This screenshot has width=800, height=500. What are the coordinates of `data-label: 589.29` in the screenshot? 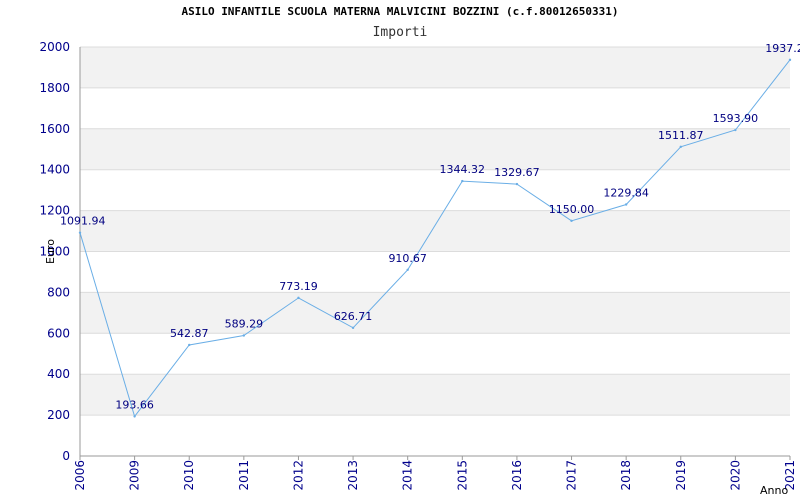 It's located at (244, 323).